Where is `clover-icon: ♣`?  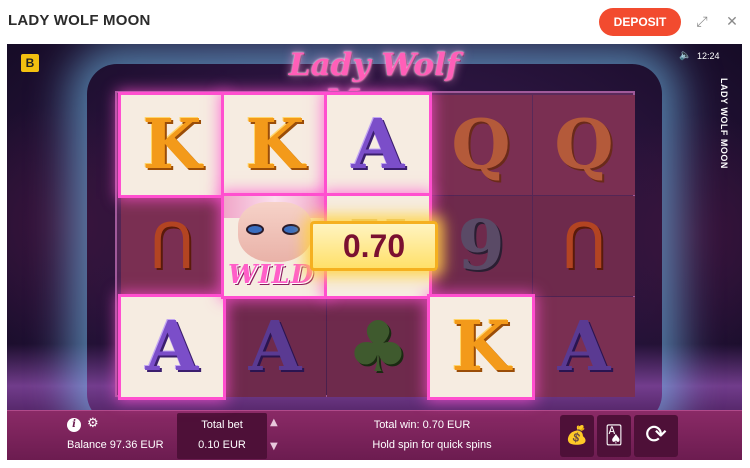 clover-icon: ♣ is located at coordinates (378, 347).